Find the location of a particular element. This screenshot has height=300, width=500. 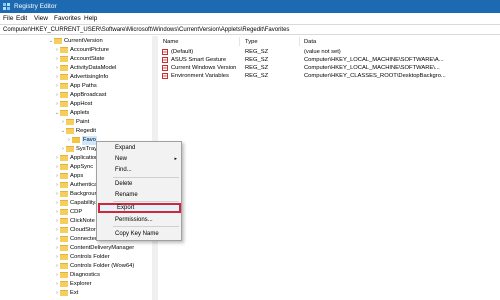

tree-node: › AccountState is located at coordinates (76, 59).